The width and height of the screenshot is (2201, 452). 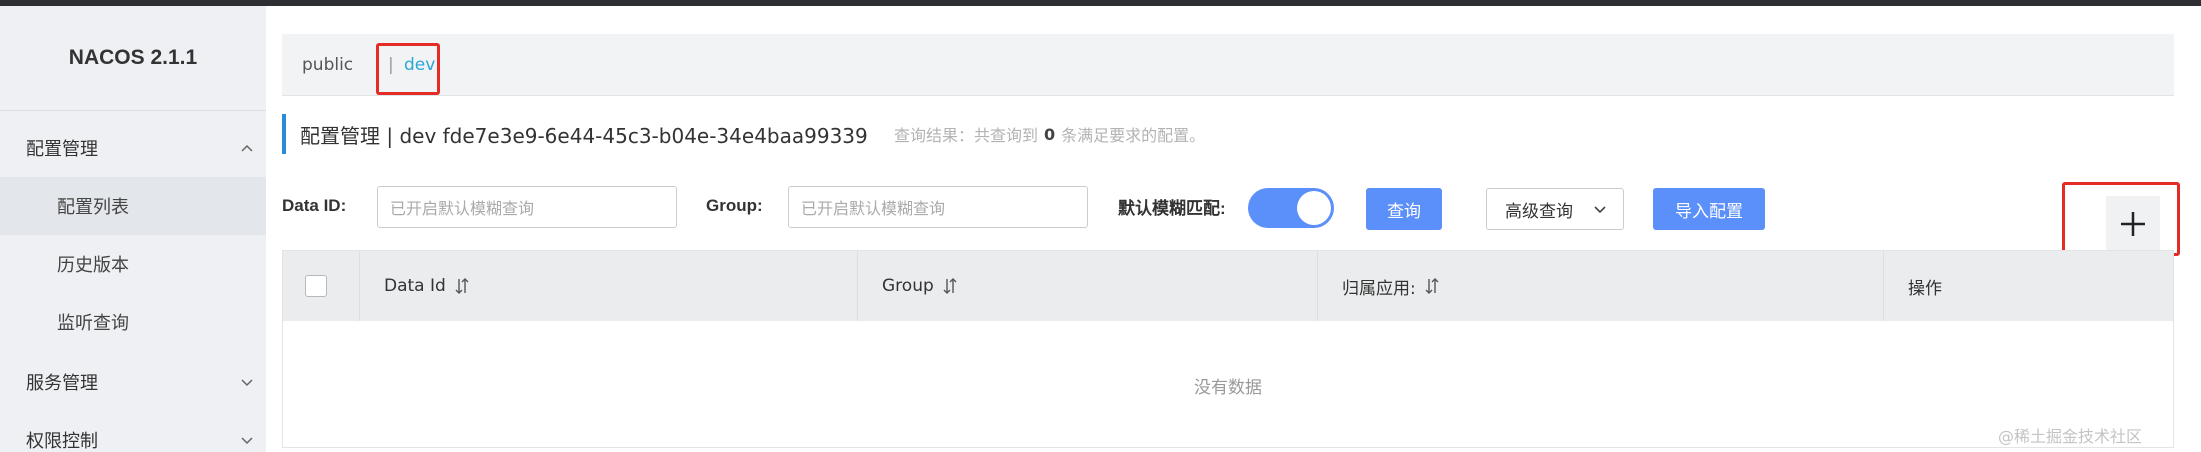 What do you see at coordinates (284, 134) in the screenshot?
I see `title-accent-bar` at bounding box center [284, 134].